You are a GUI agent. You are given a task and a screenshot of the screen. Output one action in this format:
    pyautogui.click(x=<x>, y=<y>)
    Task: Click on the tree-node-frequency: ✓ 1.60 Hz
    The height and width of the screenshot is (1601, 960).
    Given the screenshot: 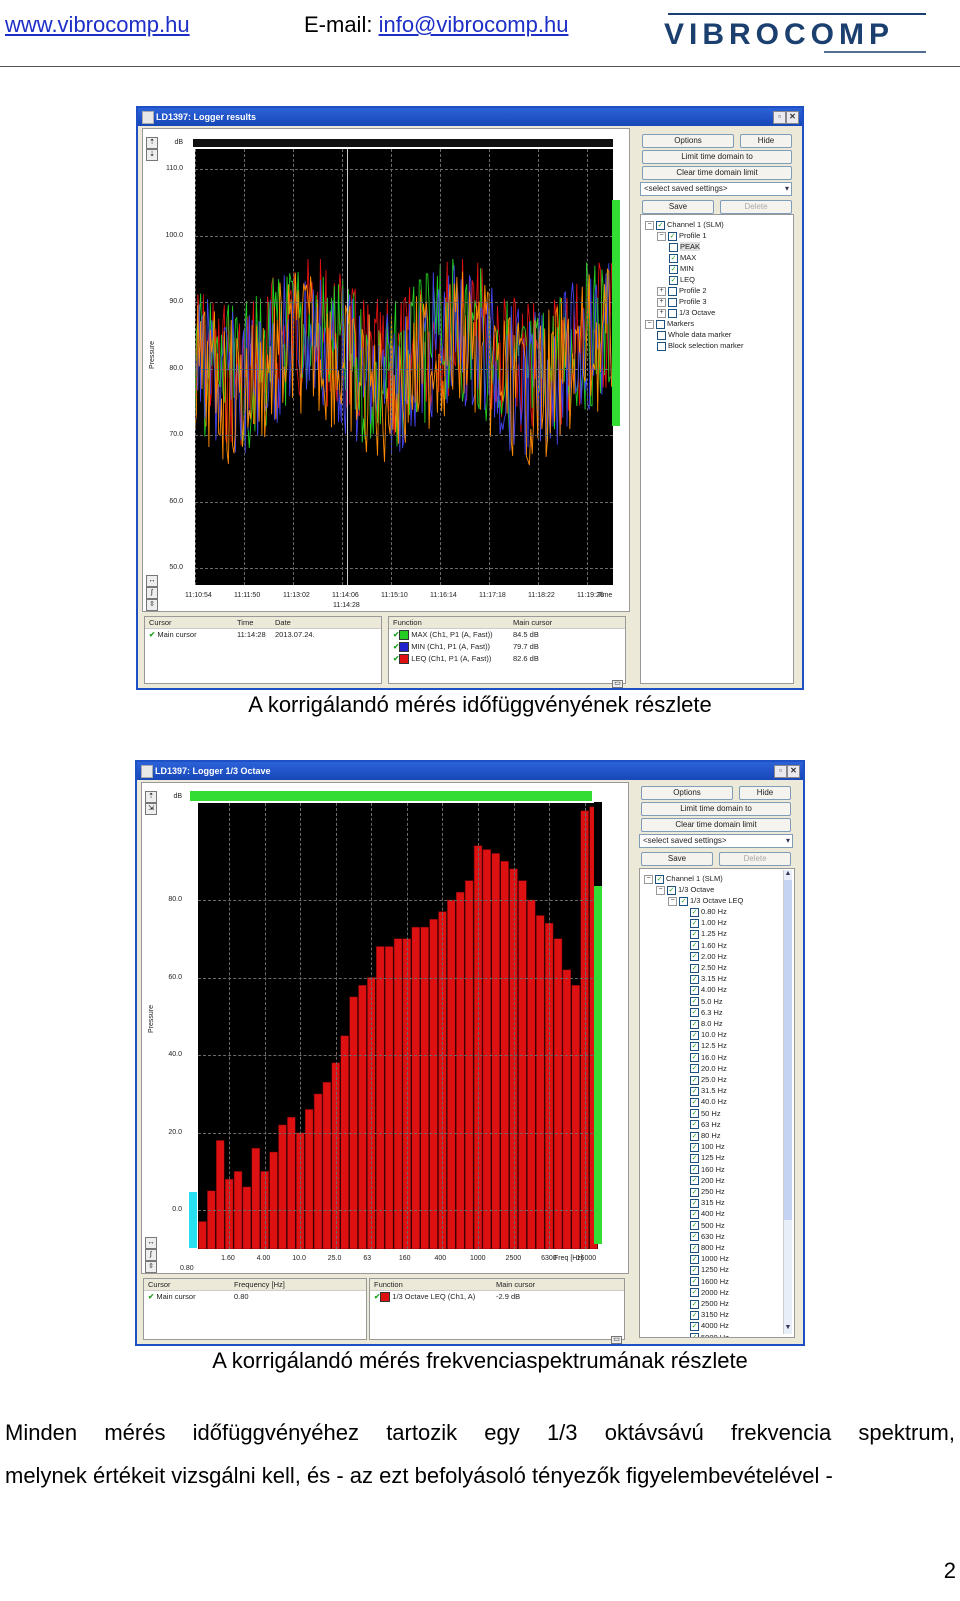 What is the action you would take?
    pyautogui.click(x=708, y=945)
    